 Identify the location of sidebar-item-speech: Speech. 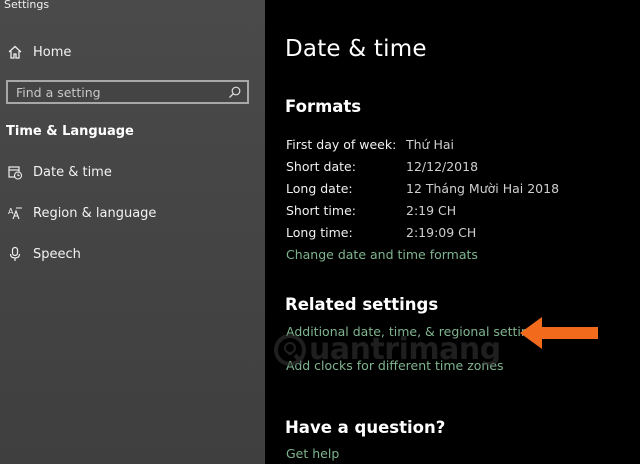
(43, 254).